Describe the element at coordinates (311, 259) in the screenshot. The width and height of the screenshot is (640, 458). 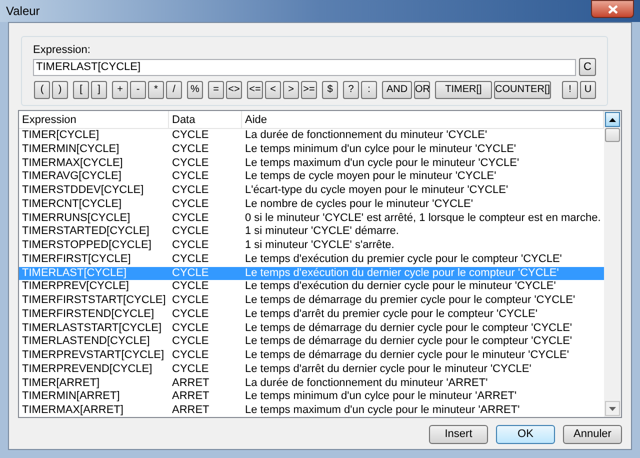
I see `list-row: TIMERFIRST[CYCLE] CYCLE Le temps d'exécution du premier cycle pour le compteur 'CYCLE'` at that location.